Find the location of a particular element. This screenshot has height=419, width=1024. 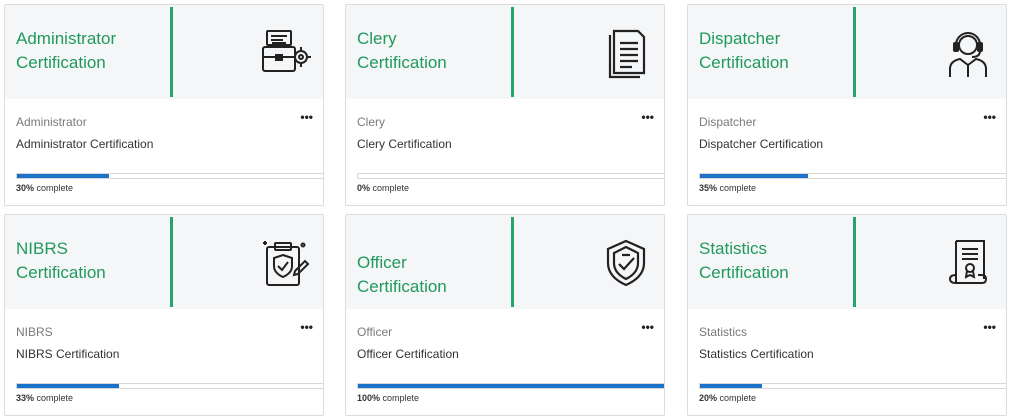

card-description: Clery Certification is located at coordinates (404, 144).